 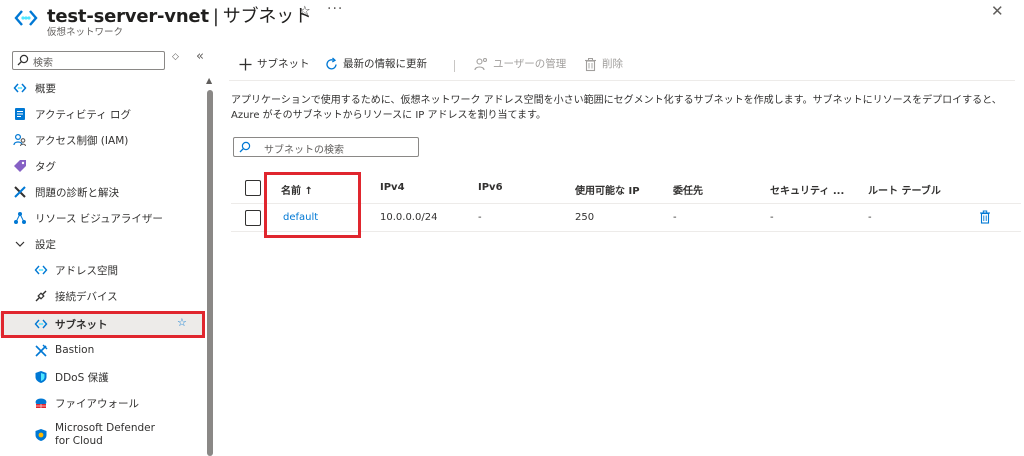 I want to click on scroll-thumb, so click(x=210, y=273).